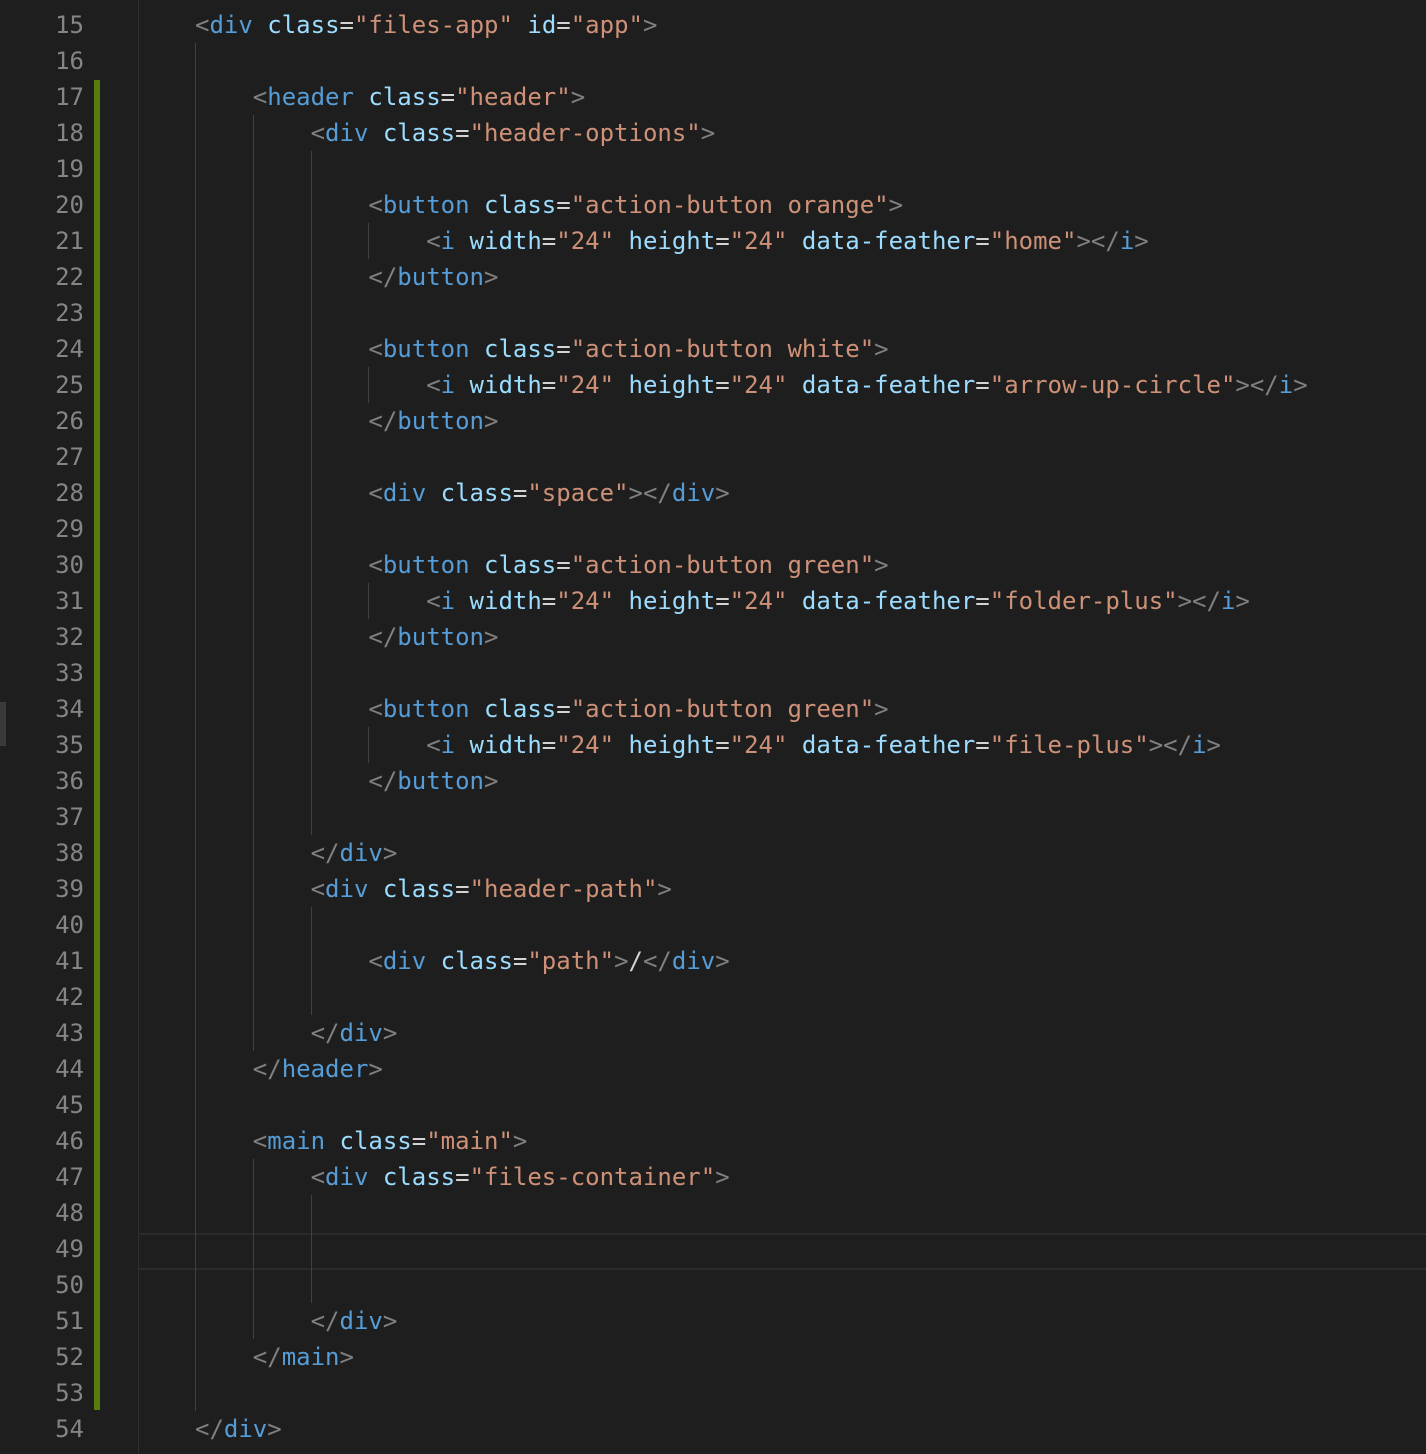 The image size is (1426, 1454). I want to click on code-line: <button class="action-button orange">, so click(635, 205).